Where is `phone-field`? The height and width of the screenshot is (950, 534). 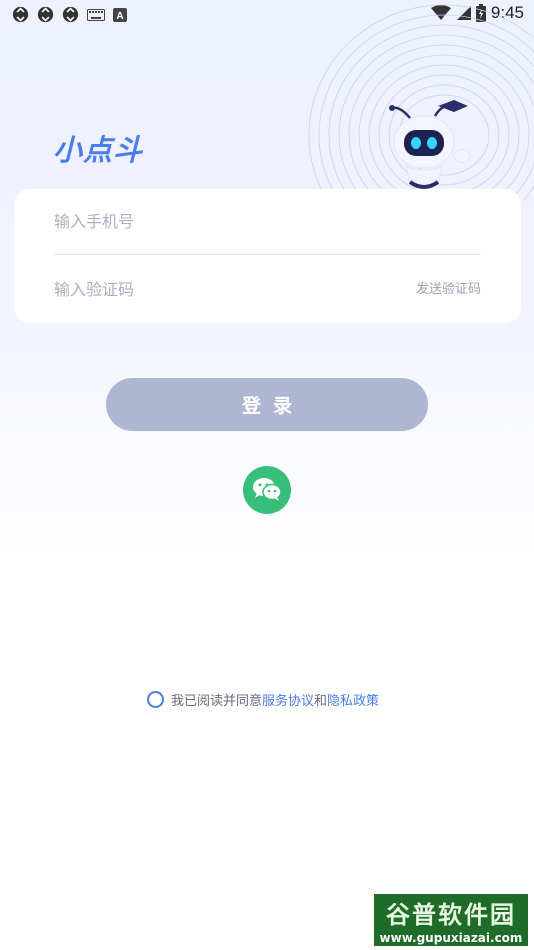 phone-field is located at coordinates (267, 222).